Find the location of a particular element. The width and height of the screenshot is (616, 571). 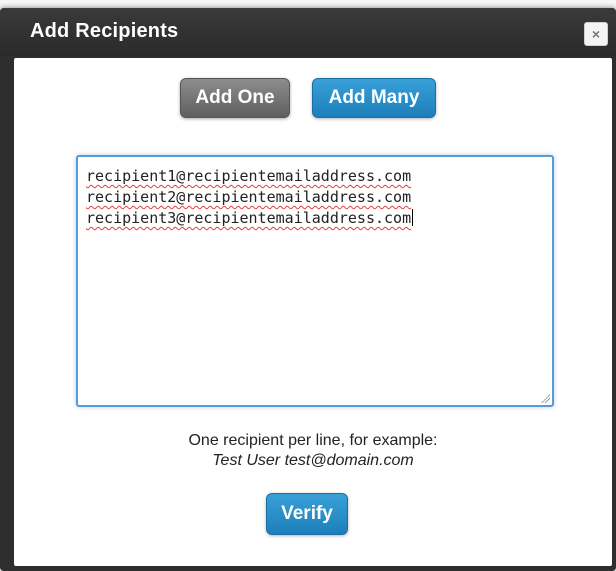

recipient-line: recipient2@recipientemailaddress.com is located at coordinates (249, 197).